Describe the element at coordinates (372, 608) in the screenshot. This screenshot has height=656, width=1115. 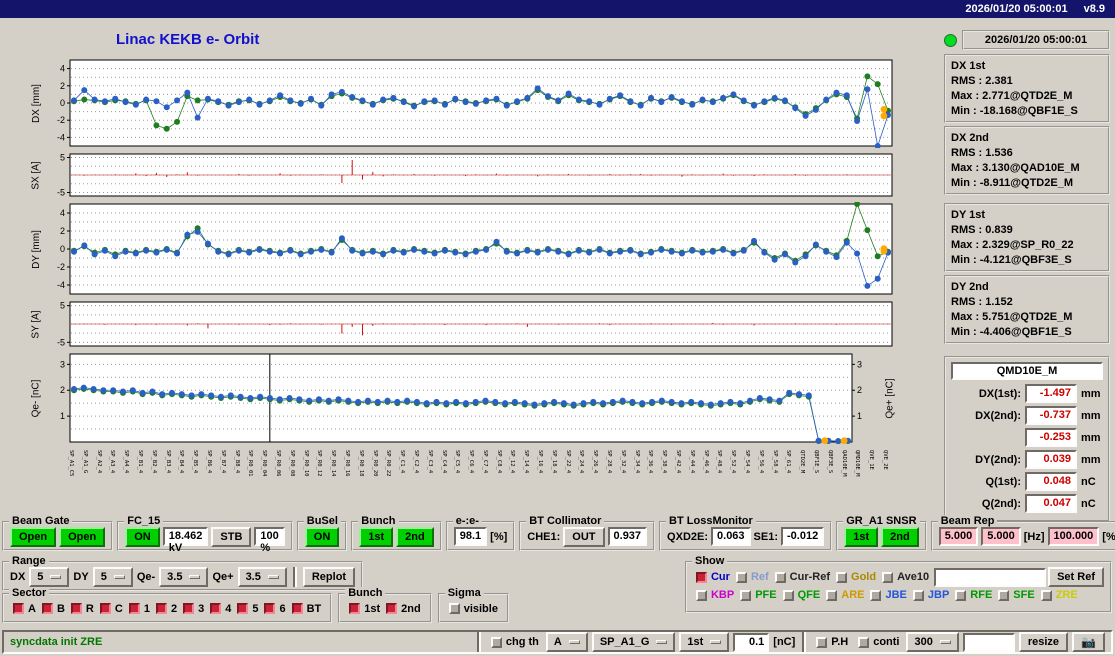
I see `checkbox-label: 1st` at that location.